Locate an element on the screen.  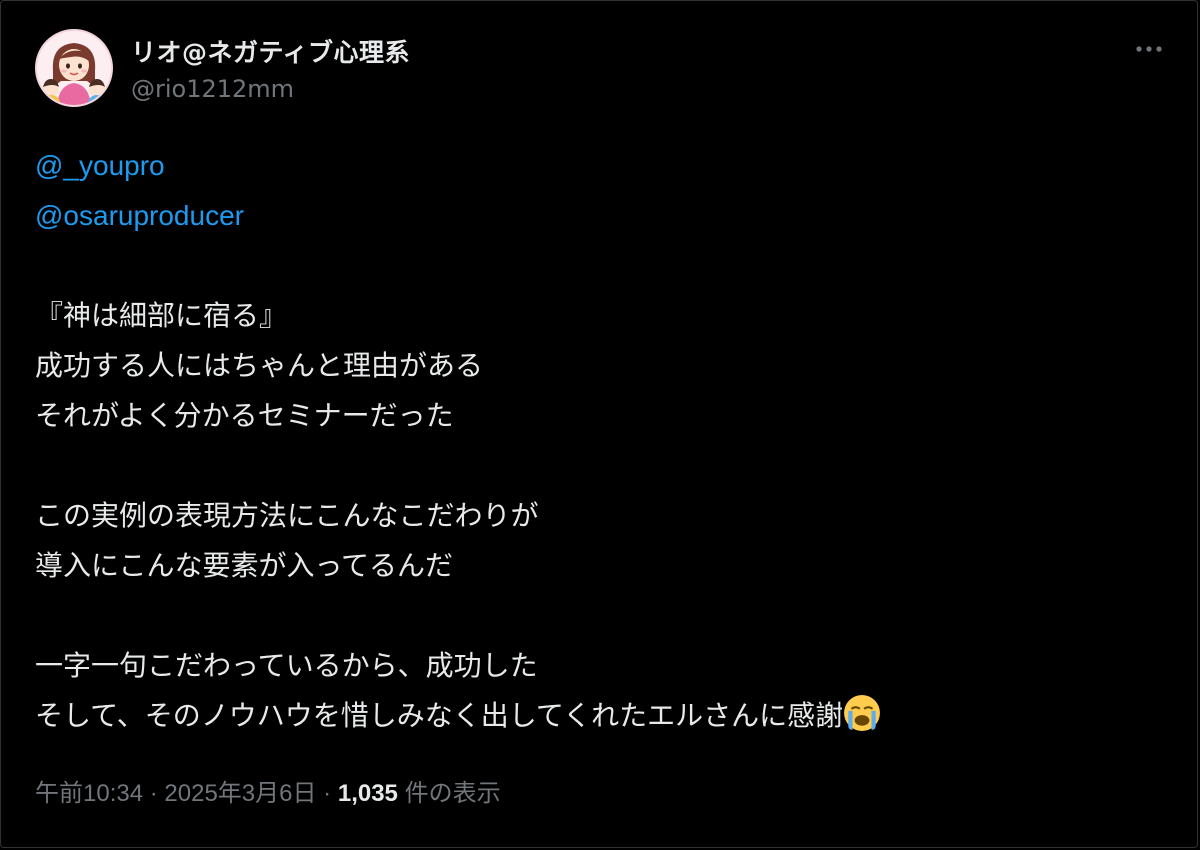
more-options-button is located at coordinates (1149, 49).